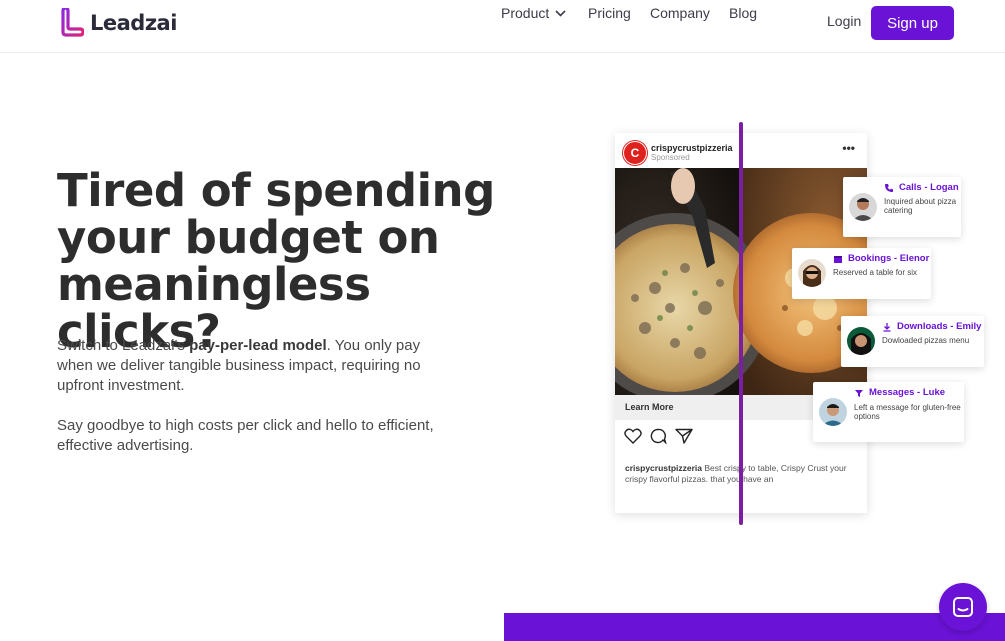  I want to click on funnel-icon, so click(859, 393).